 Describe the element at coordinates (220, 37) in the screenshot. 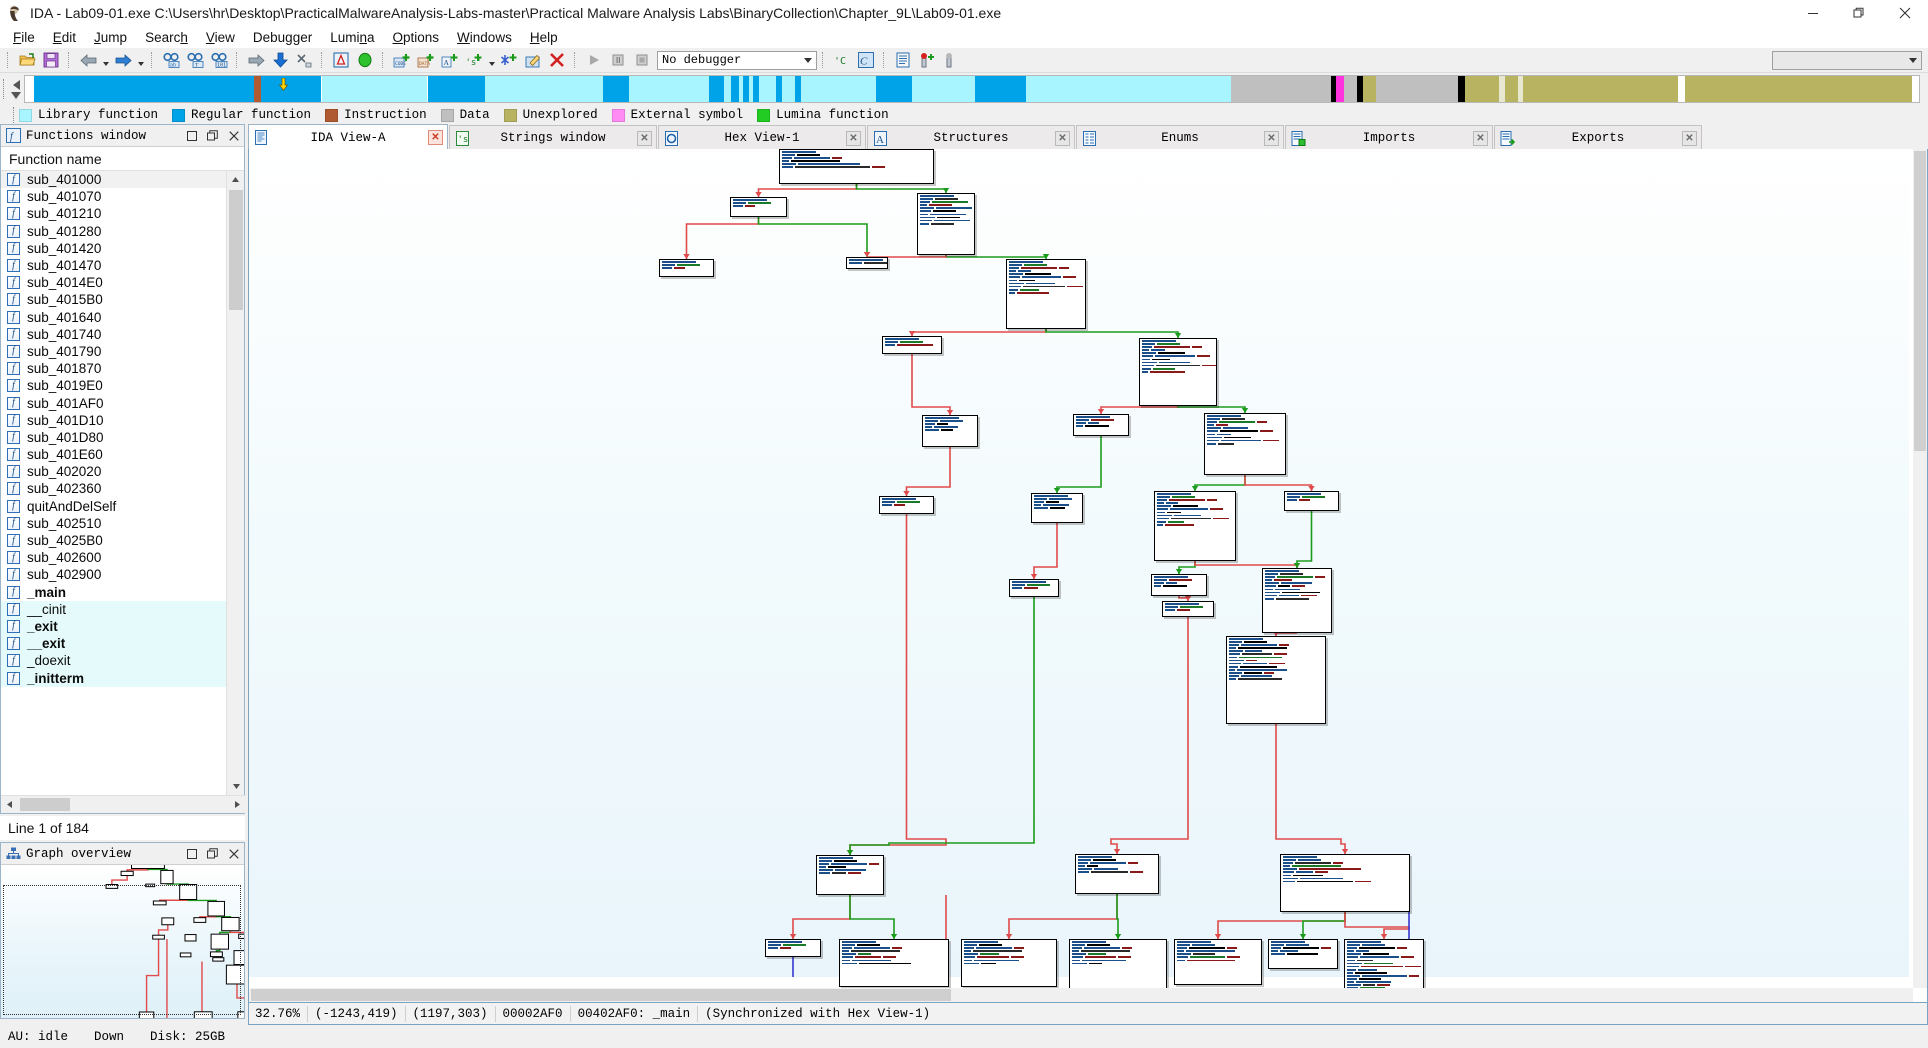

I see `menu-view: View` at that location.